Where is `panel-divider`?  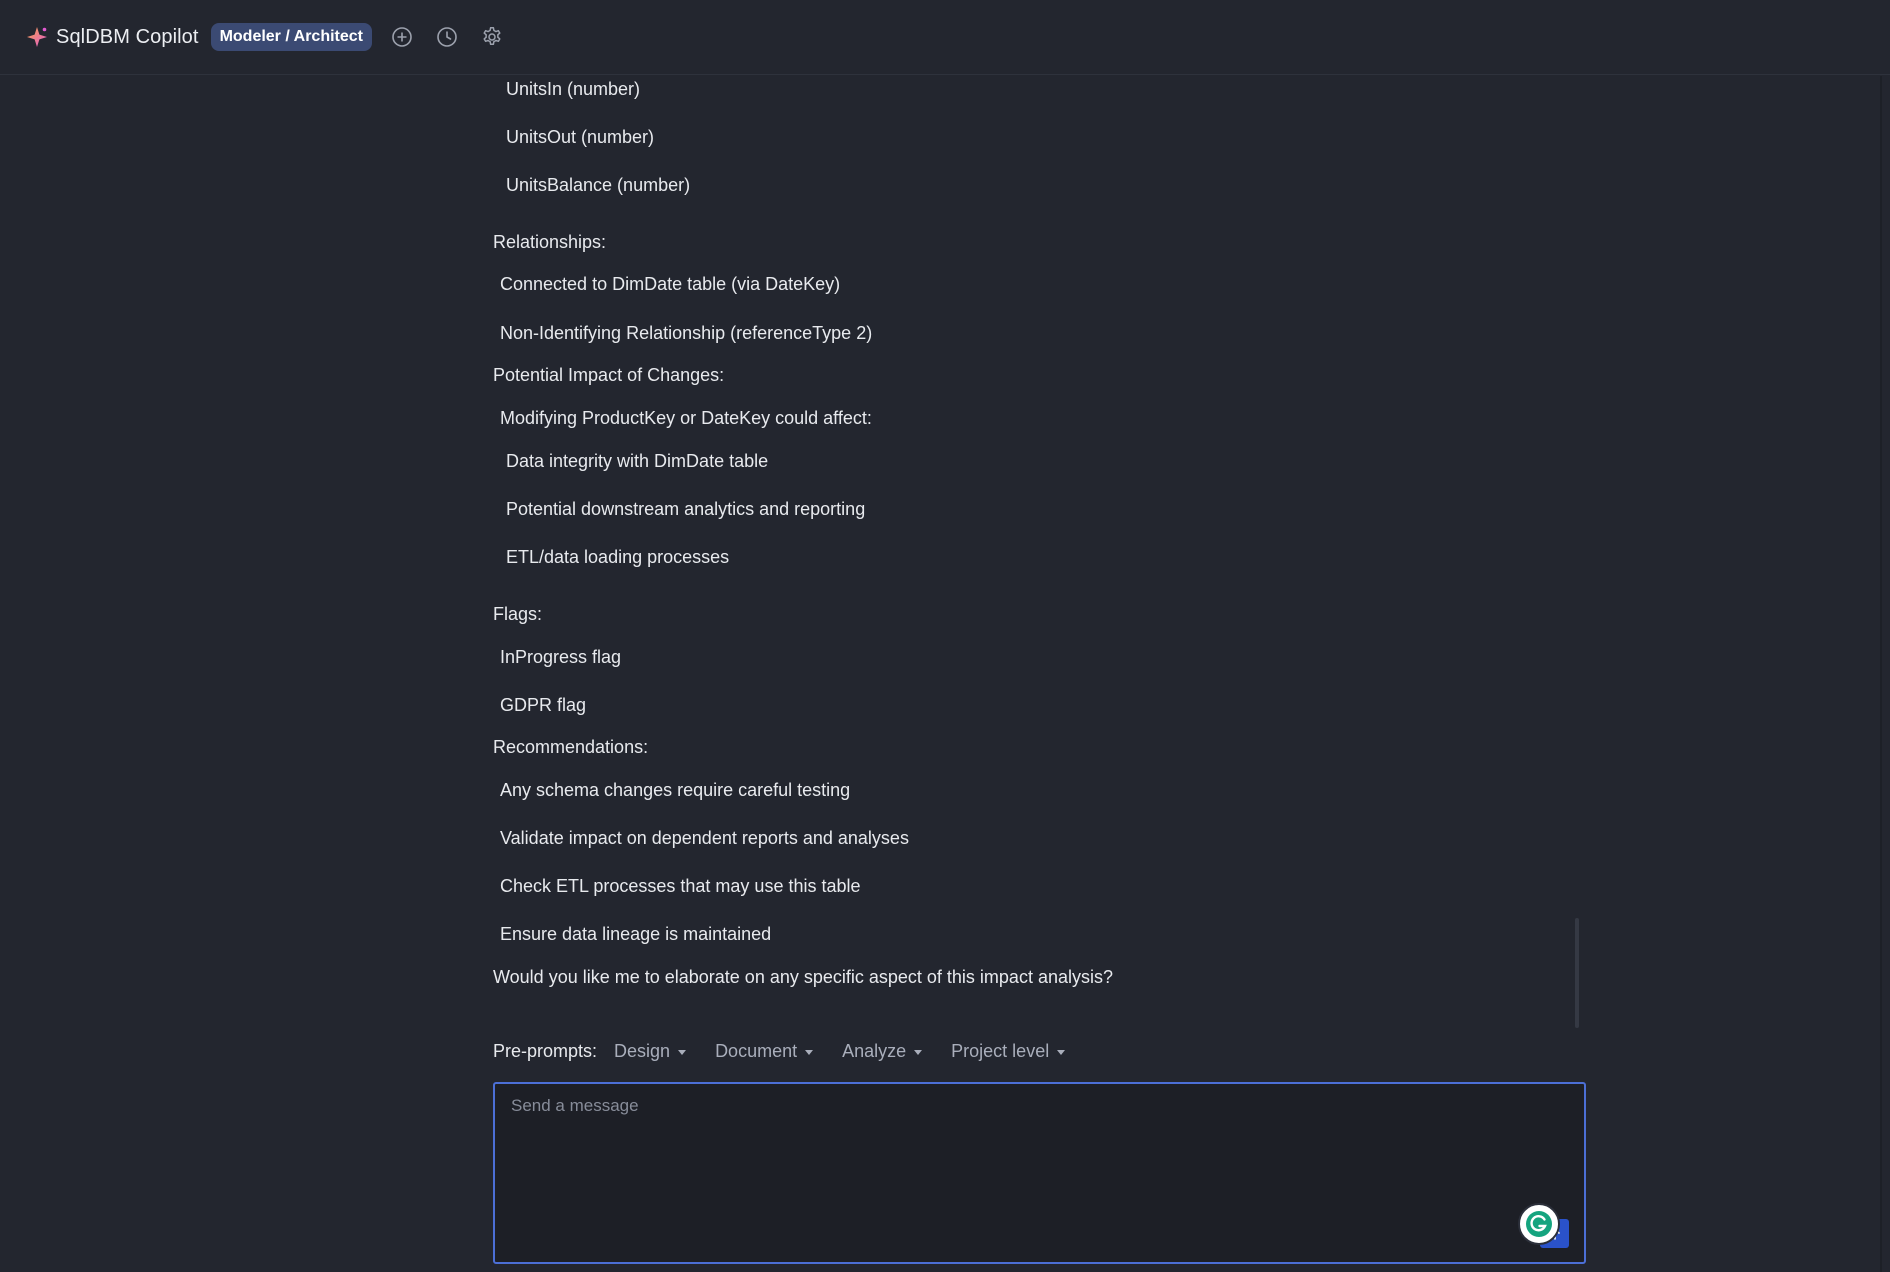
panel-divider is located at coordinates (1881, 674).